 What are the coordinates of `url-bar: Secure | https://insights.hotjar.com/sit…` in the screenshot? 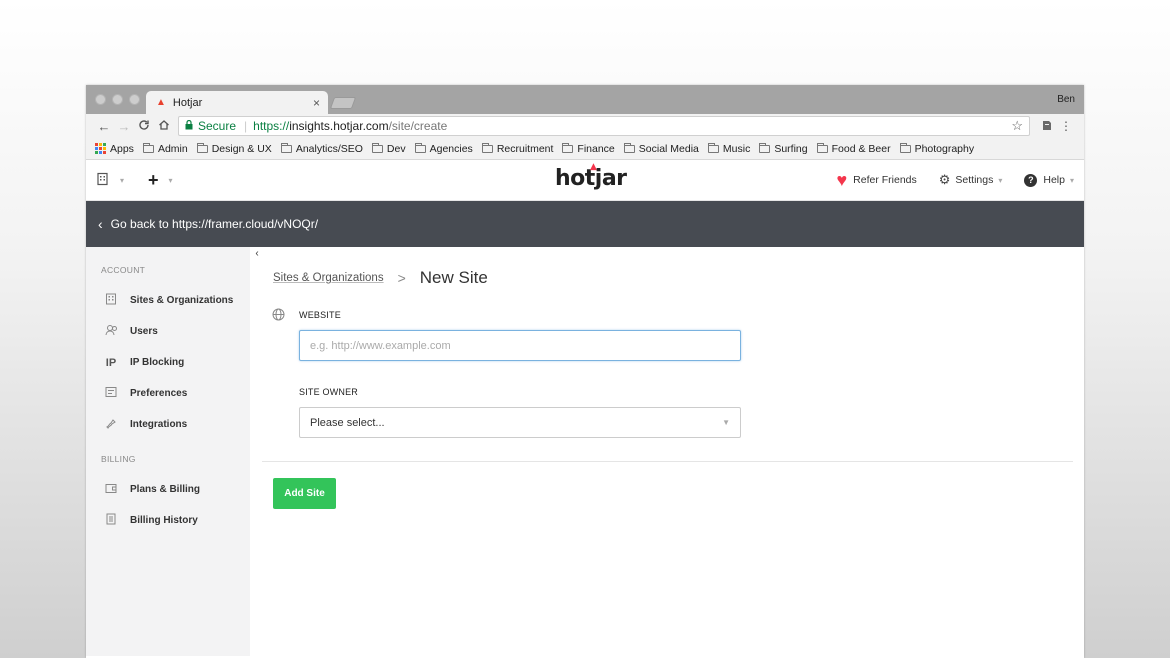 It's located at (604, 126).